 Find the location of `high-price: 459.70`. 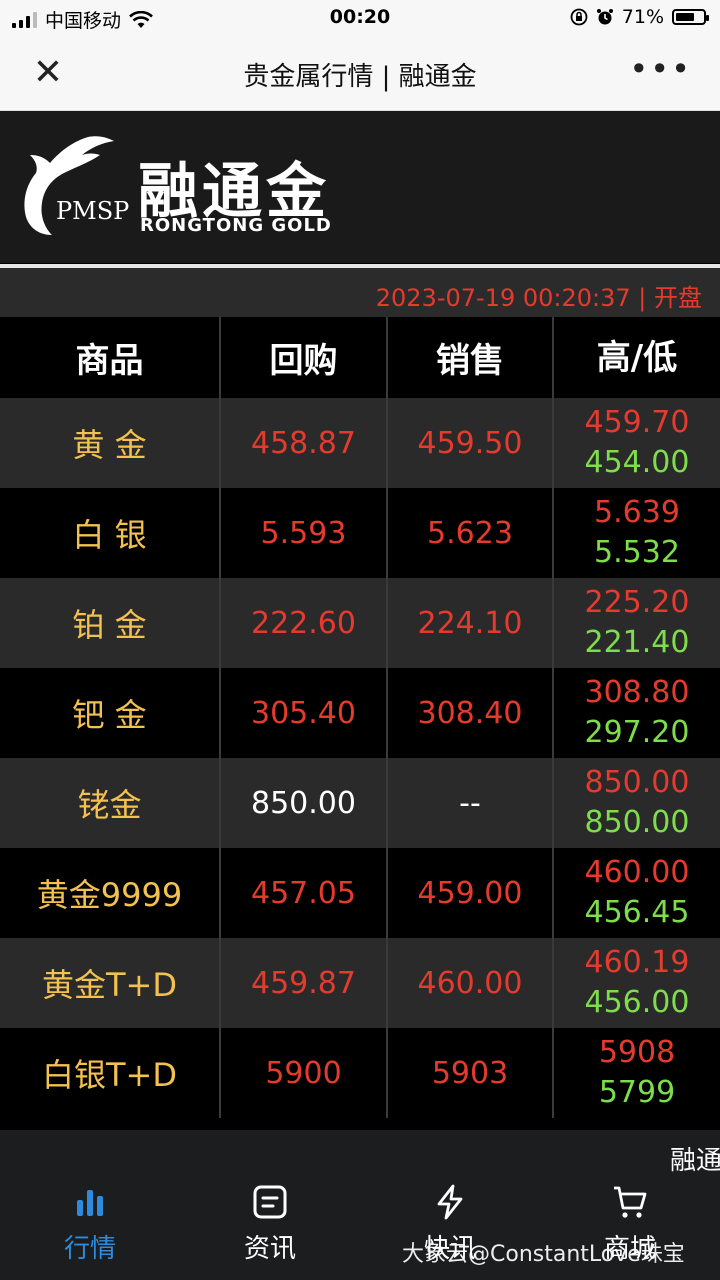

high-price: 459.70 is located at coordinates (637, 422).